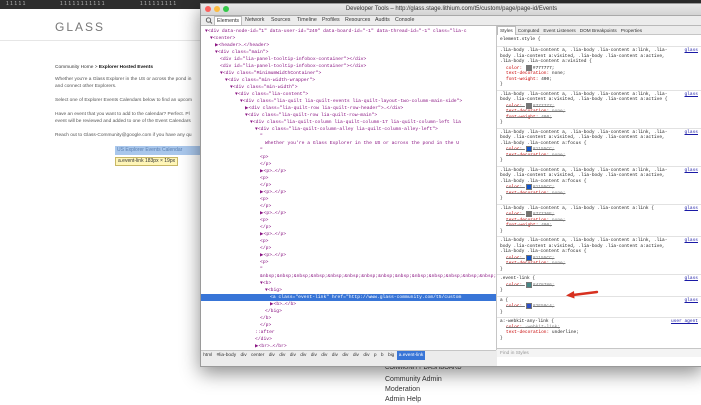 This screenshot has height=405, width=701. What do you see at coordinates (15, 4) in the screenshot?
I see `topbar-item: 1 1 1 1 1` at bounding box center [15, 4].